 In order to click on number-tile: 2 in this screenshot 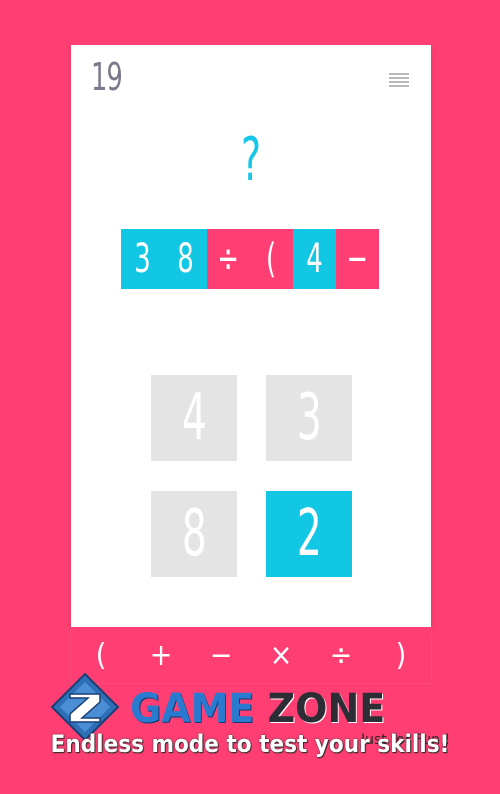, I will do `click(309, 534)`.